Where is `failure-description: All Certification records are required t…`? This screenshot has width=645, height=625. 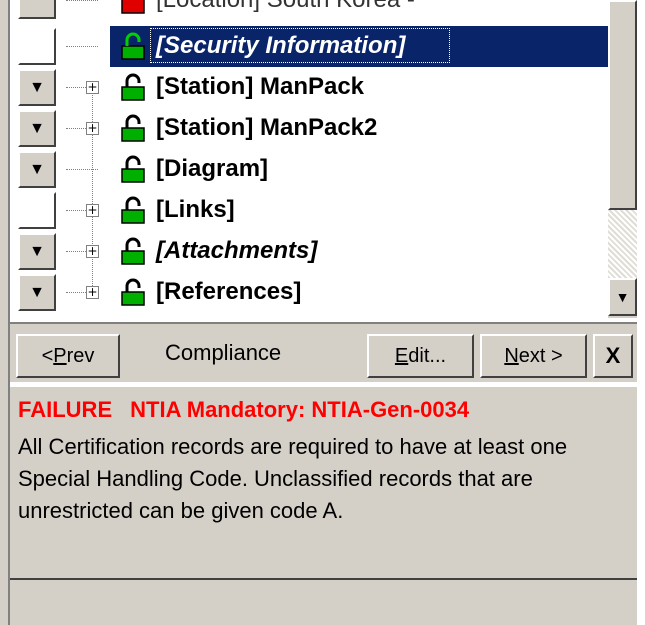 failure-description: All Certification records are required t… is located at coordinates (293, 478).